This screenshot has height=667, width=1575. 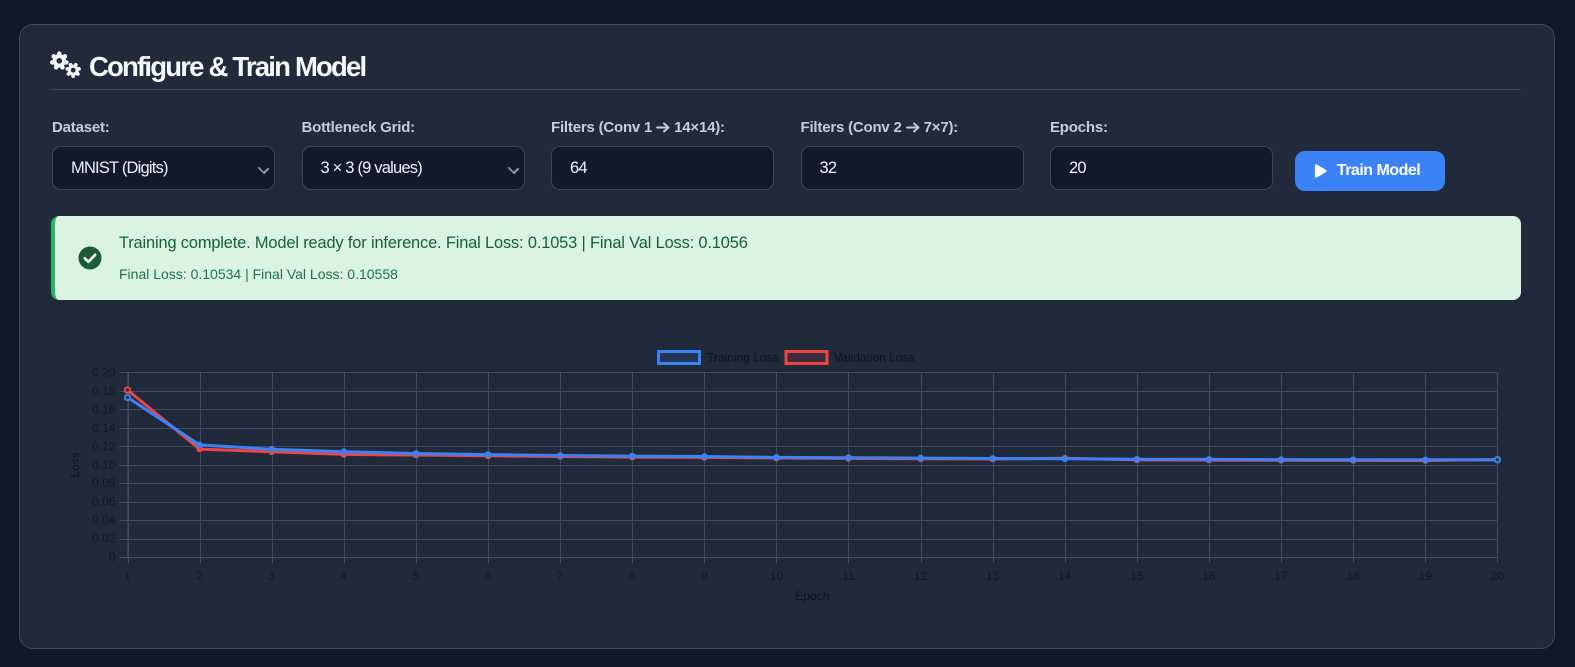 I want to click on svg-text: Training Loss, so click(x=743, y=358).